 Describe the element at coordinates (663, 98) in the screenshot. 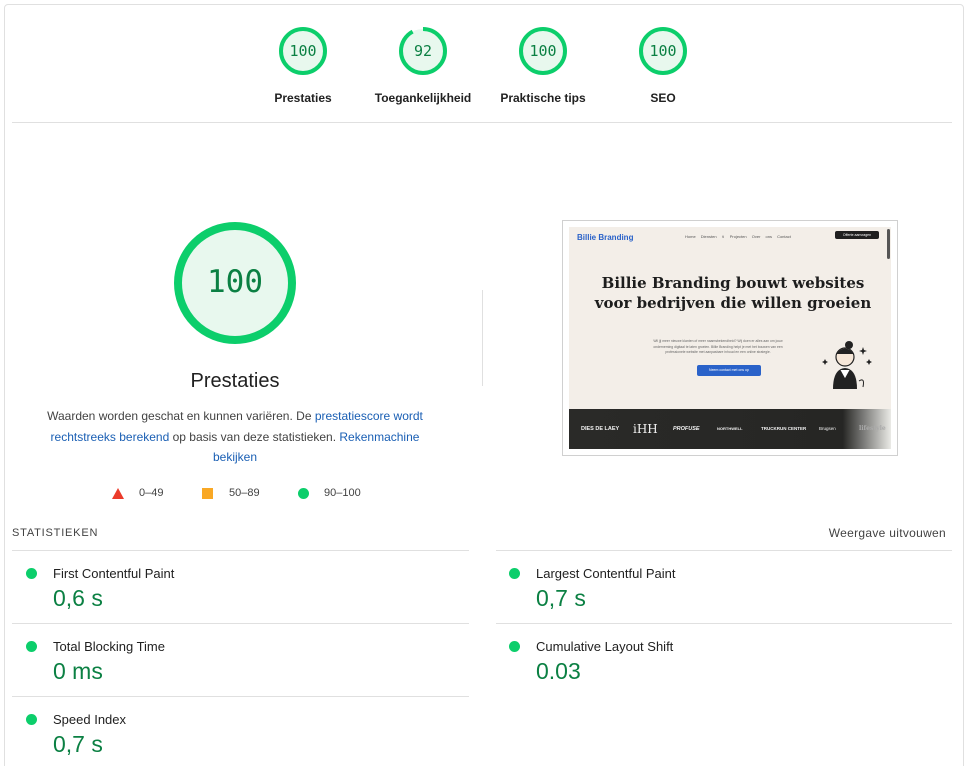

I see `score-label: SEO` at that location.